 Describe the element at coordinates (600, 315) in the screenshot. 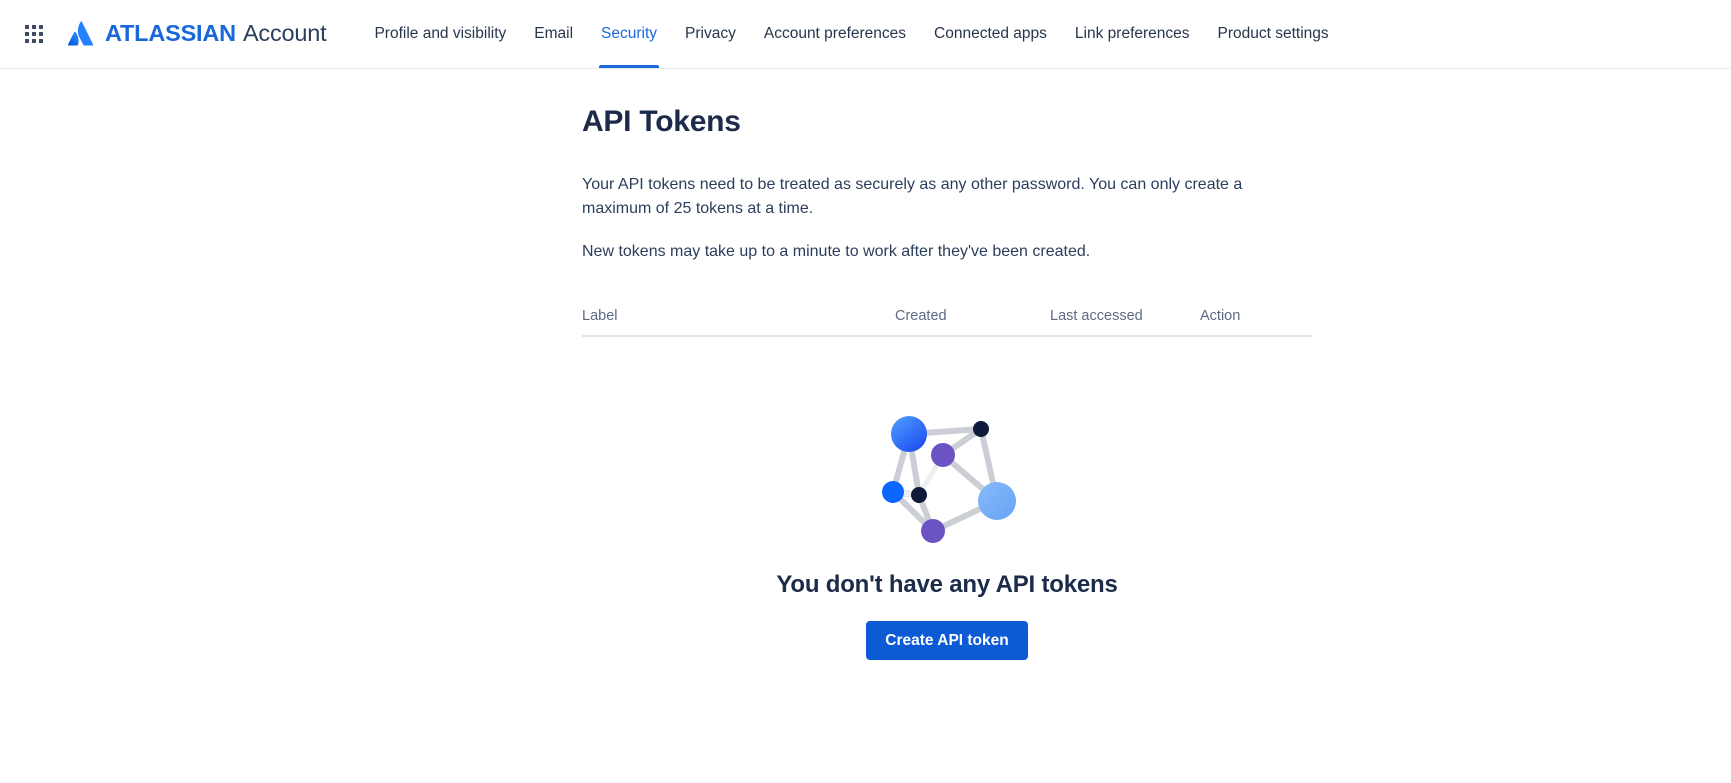

I see `column-header-label: Label` at that location.